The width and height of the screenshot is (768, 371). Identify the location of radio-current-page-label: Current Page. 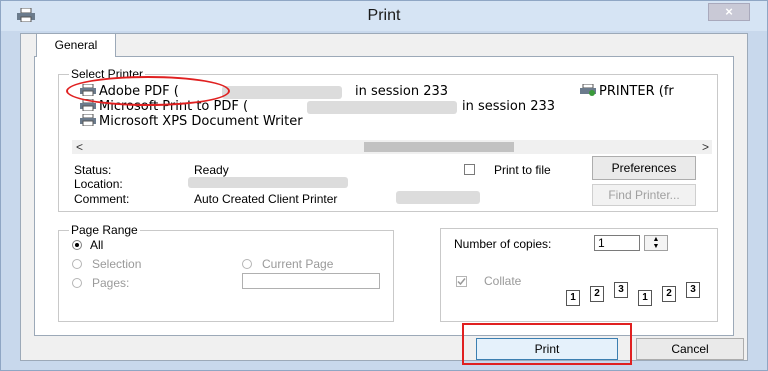
(298, 264).